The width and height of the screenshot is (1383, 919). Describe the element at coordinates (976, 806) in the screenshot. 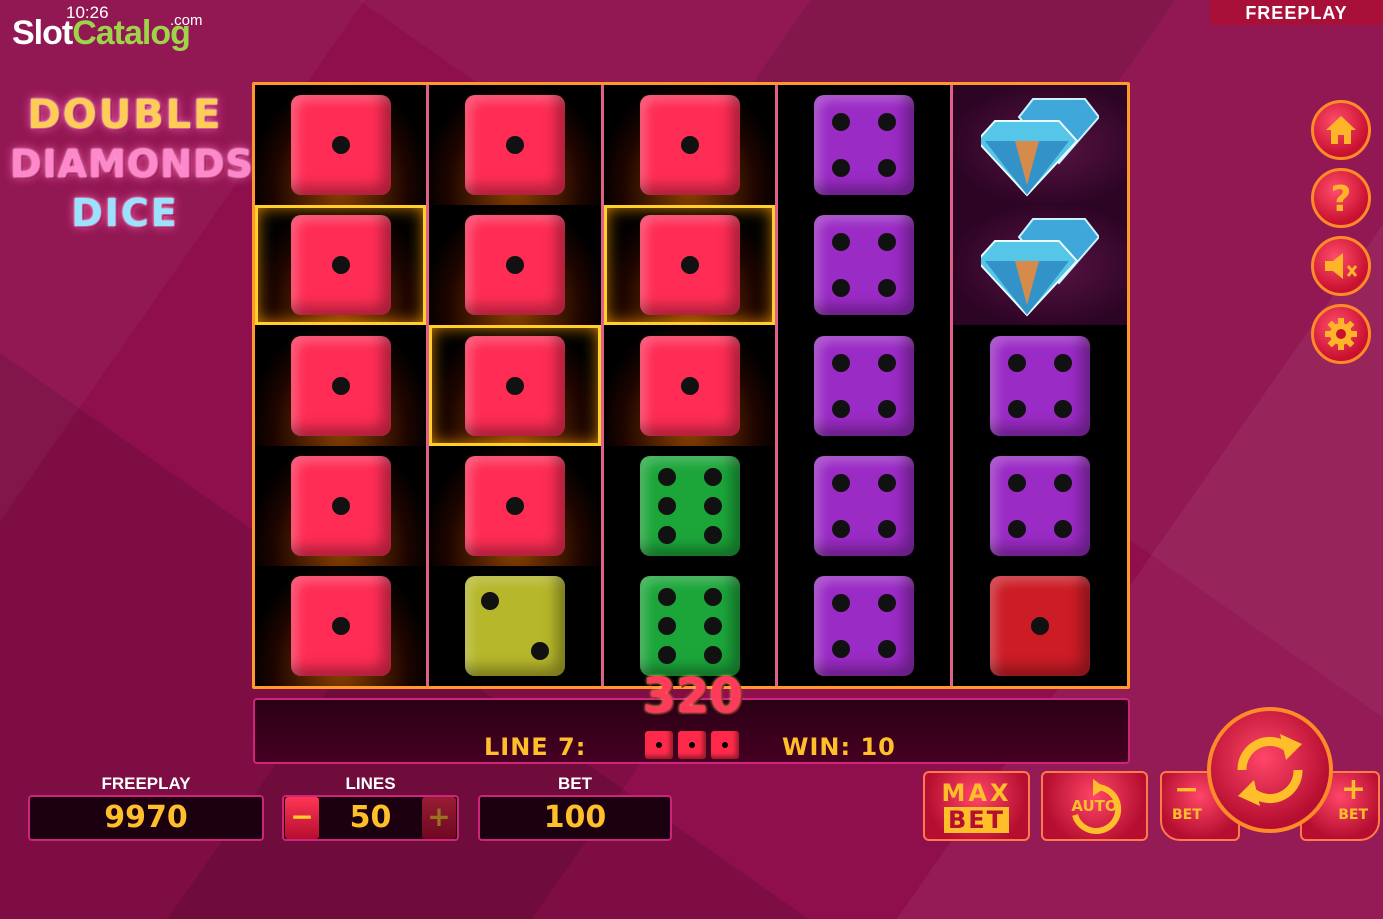

I see `max-bet-button: MAX BET` at that location.